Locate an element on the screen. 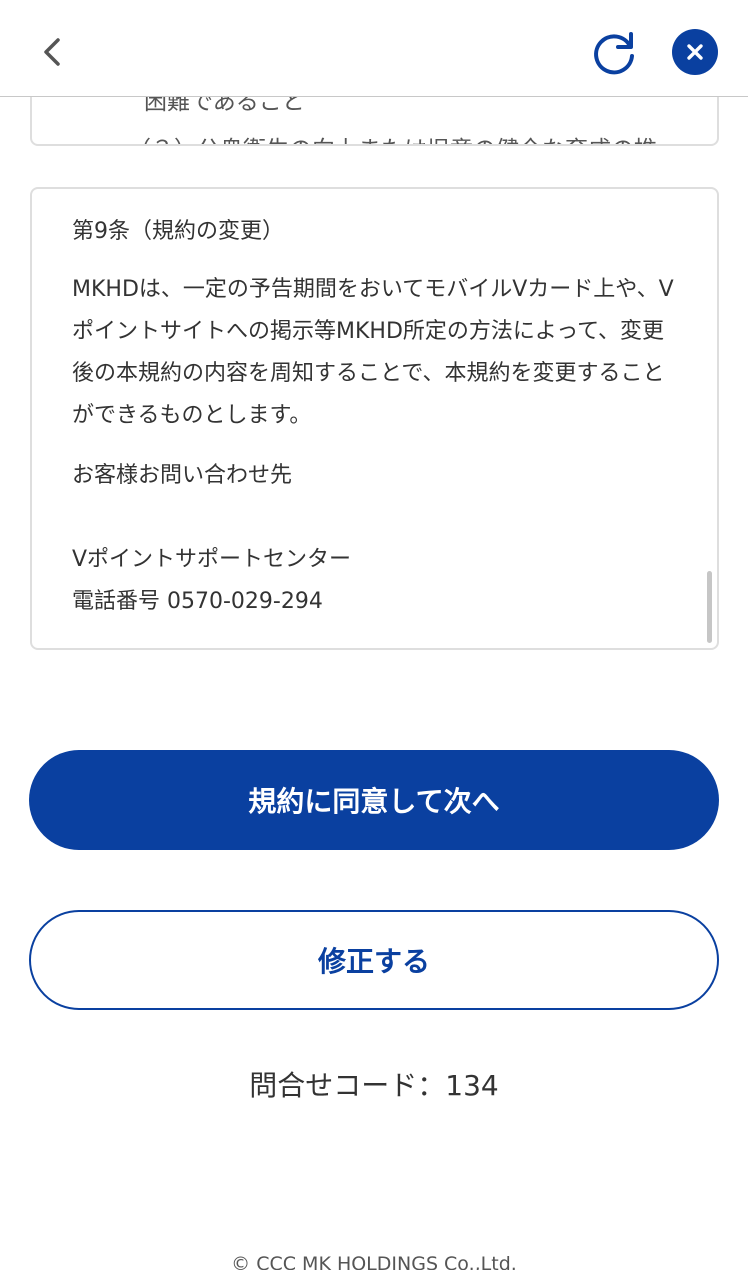 The width and height of the screenshot is (748, 1270). copyright-text: © CCC MK HOLDINGS Co.,Ltd. is located at coordinates (374, 1261).